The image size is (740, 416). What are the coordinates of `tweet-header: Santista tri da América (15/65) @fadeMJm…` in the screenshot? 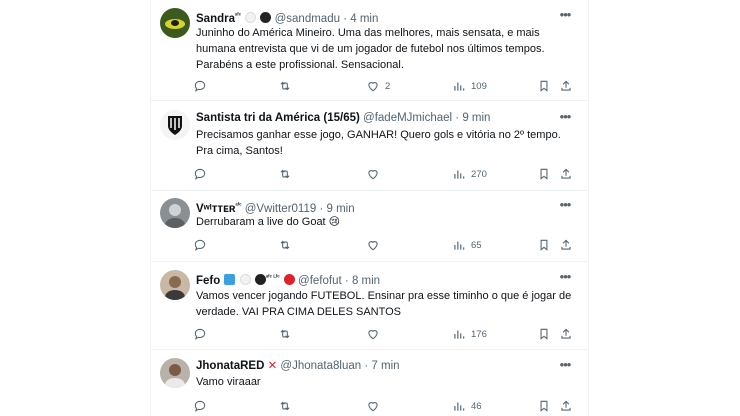 It's located at (372, 118).